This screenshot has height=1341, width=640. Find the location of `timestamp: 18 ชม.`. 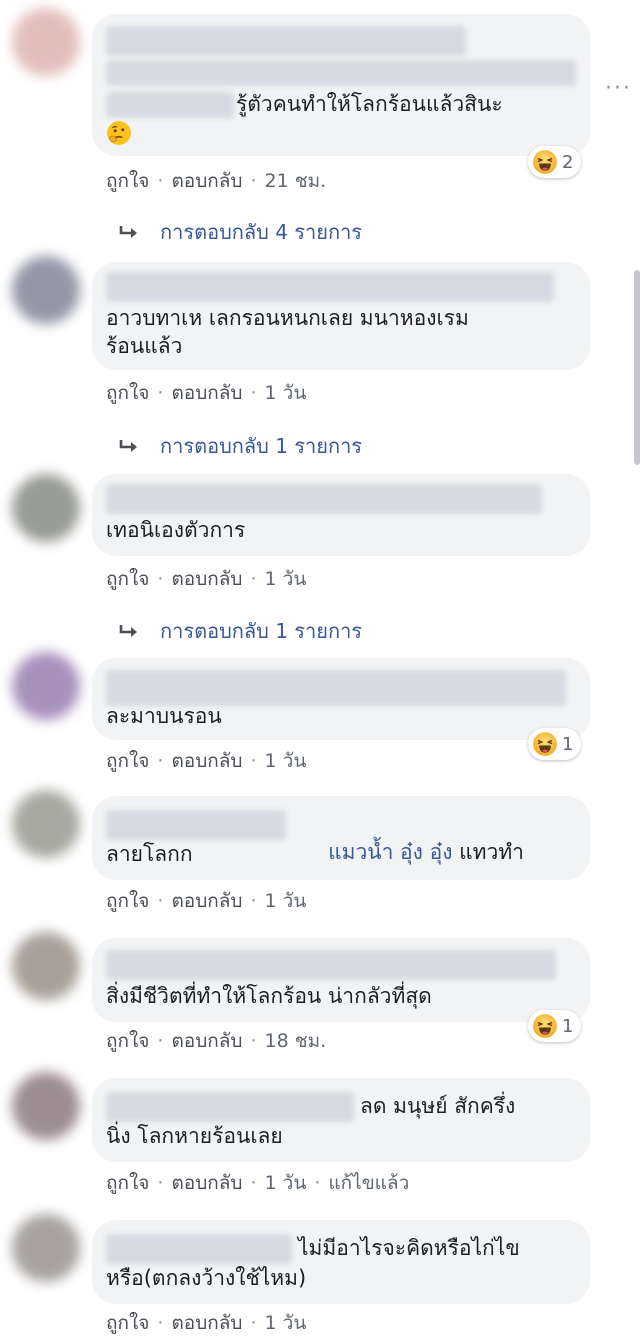

timestamp: 18 ชม. is located at coordinates (296, 1041).